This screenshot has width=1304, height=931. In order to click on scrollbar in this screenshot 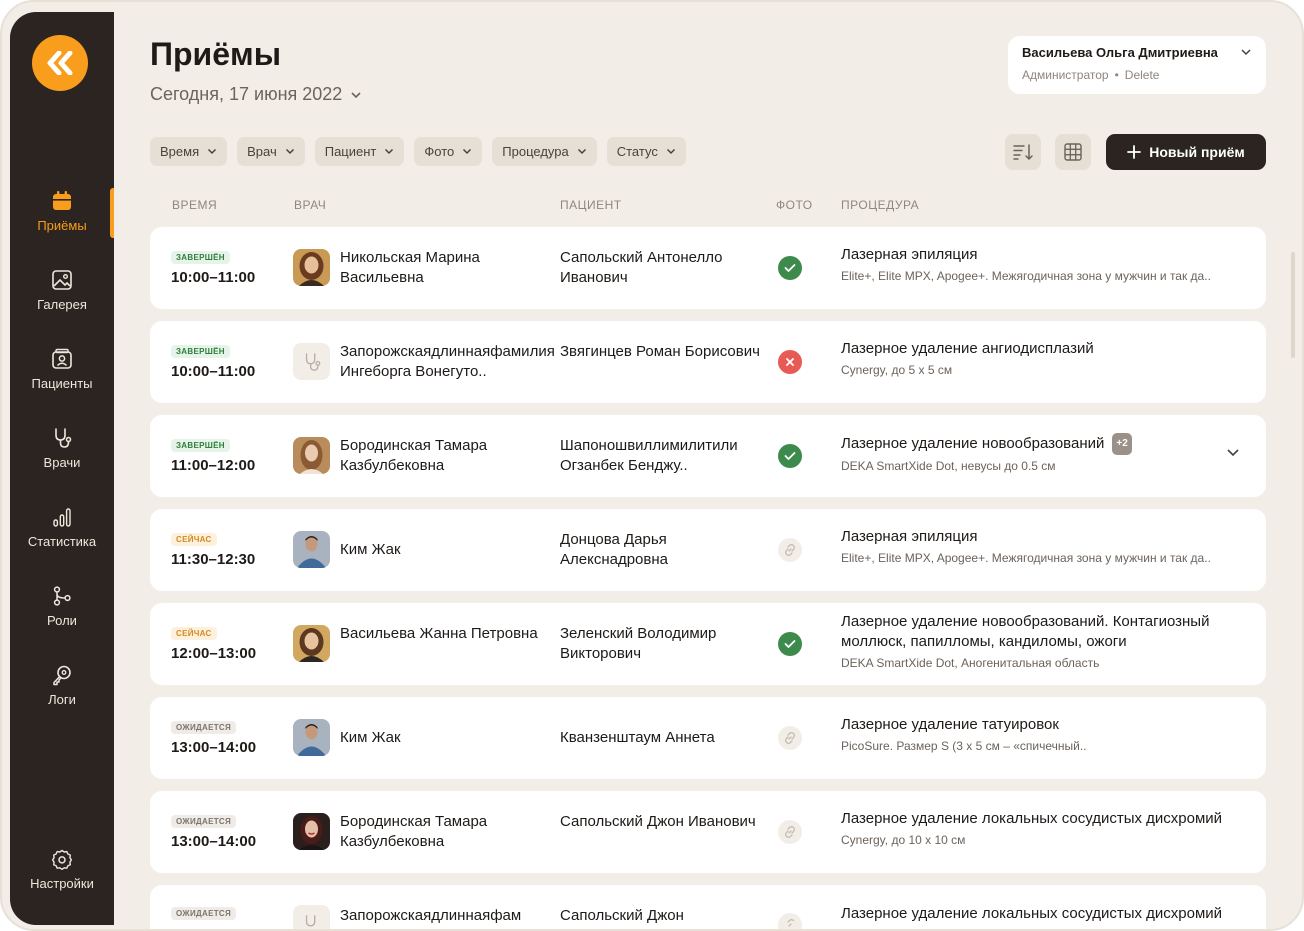, I will do `click(1293, 305)`.